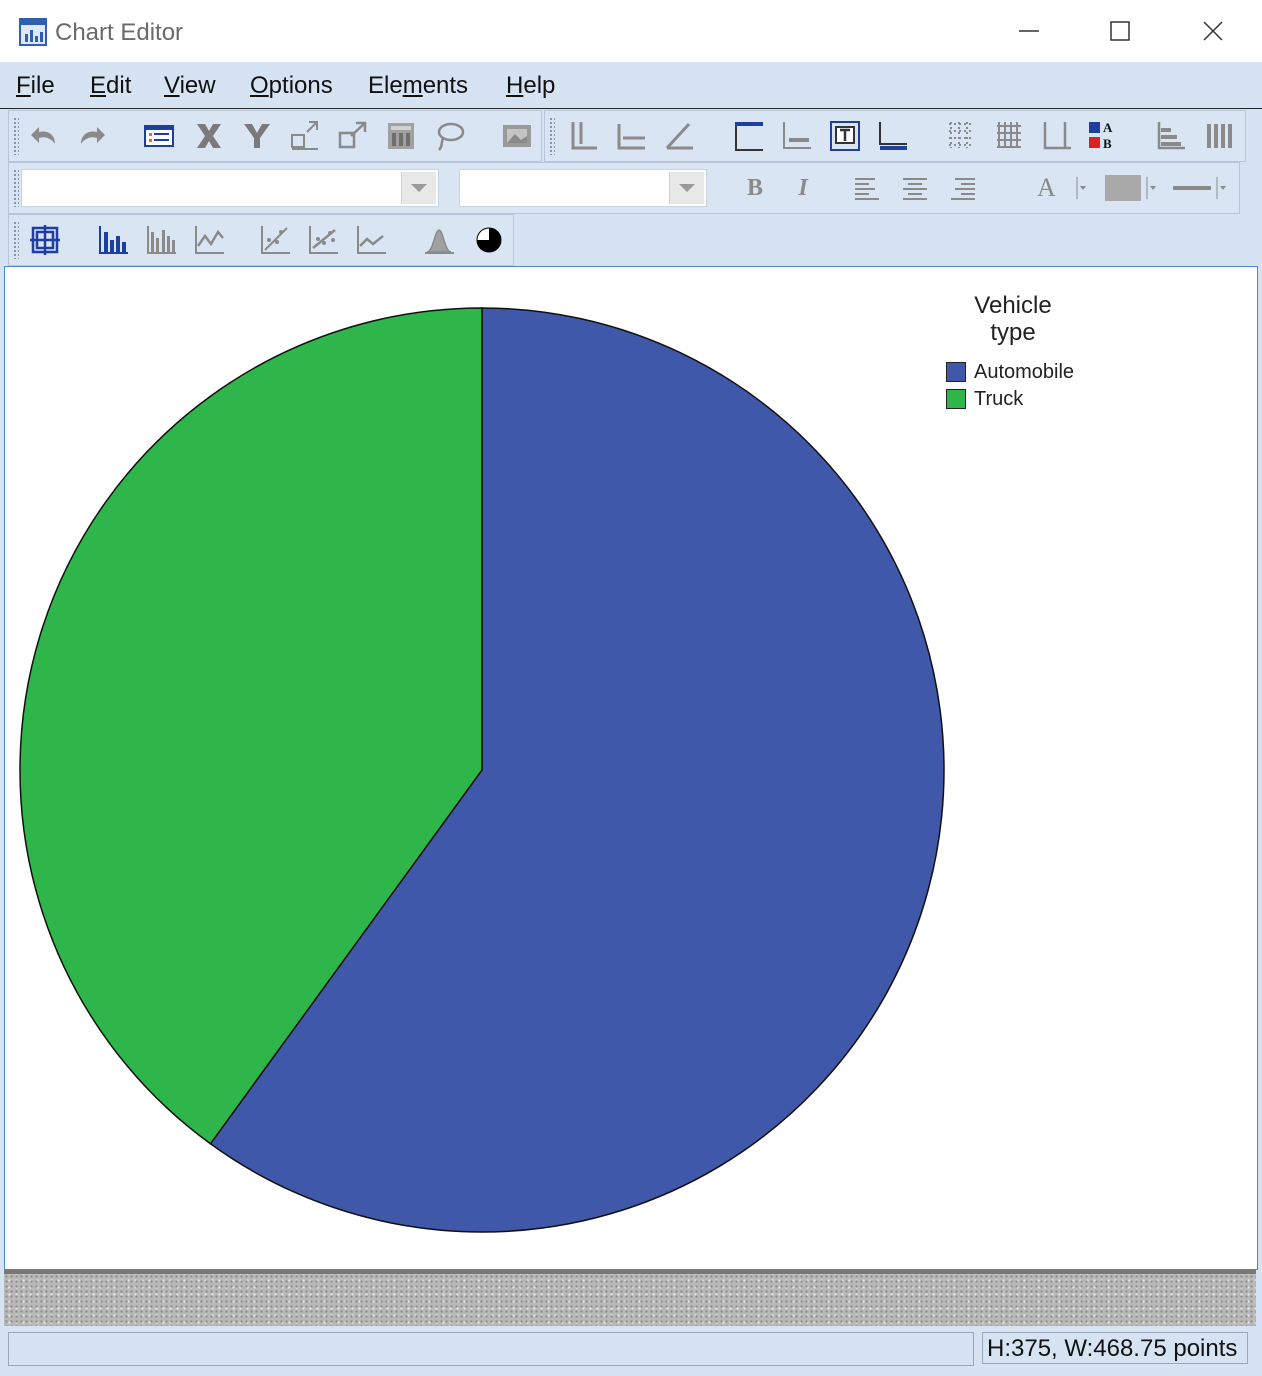 This screenshot has width=1262, height=1376. What do you see at coordinates (1201, 188) in the screenshot?
I see `line-style-icon` at bounding box center [1201, 188].